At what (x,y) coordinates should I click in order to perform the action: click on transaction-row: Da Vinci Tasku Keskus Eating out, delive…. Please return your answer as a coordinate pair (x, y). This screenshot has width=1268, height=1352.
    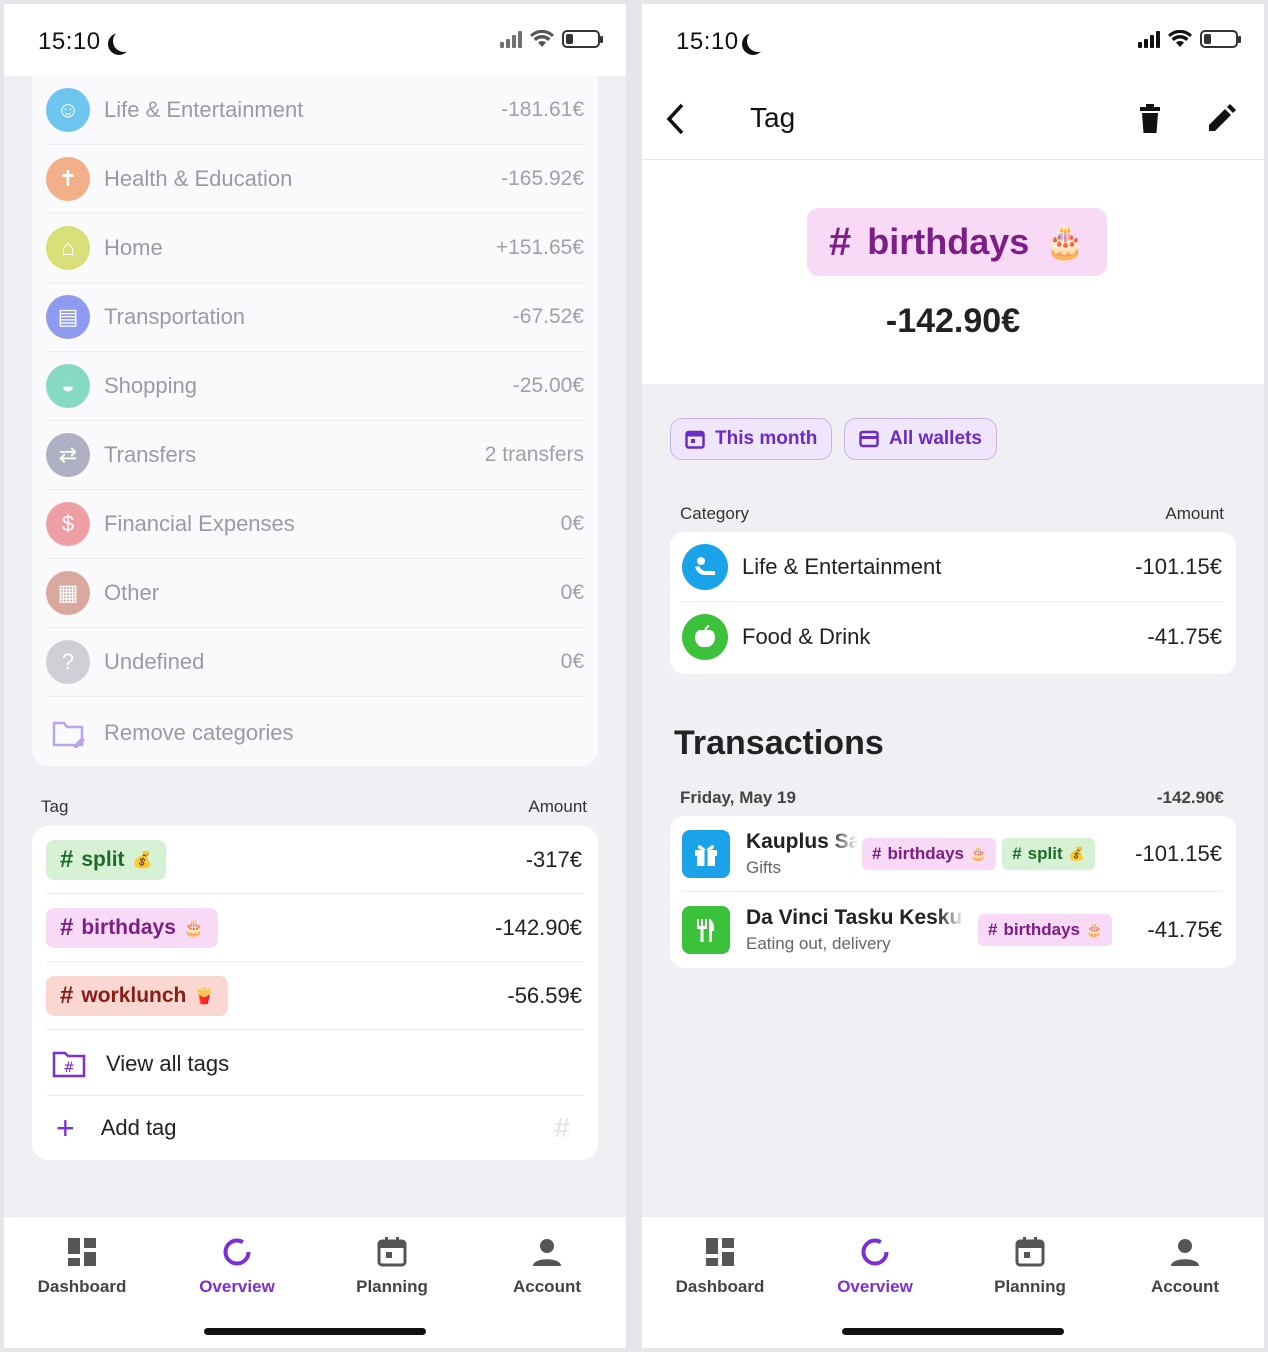
    Looking at the image, I should click on (952, 930).